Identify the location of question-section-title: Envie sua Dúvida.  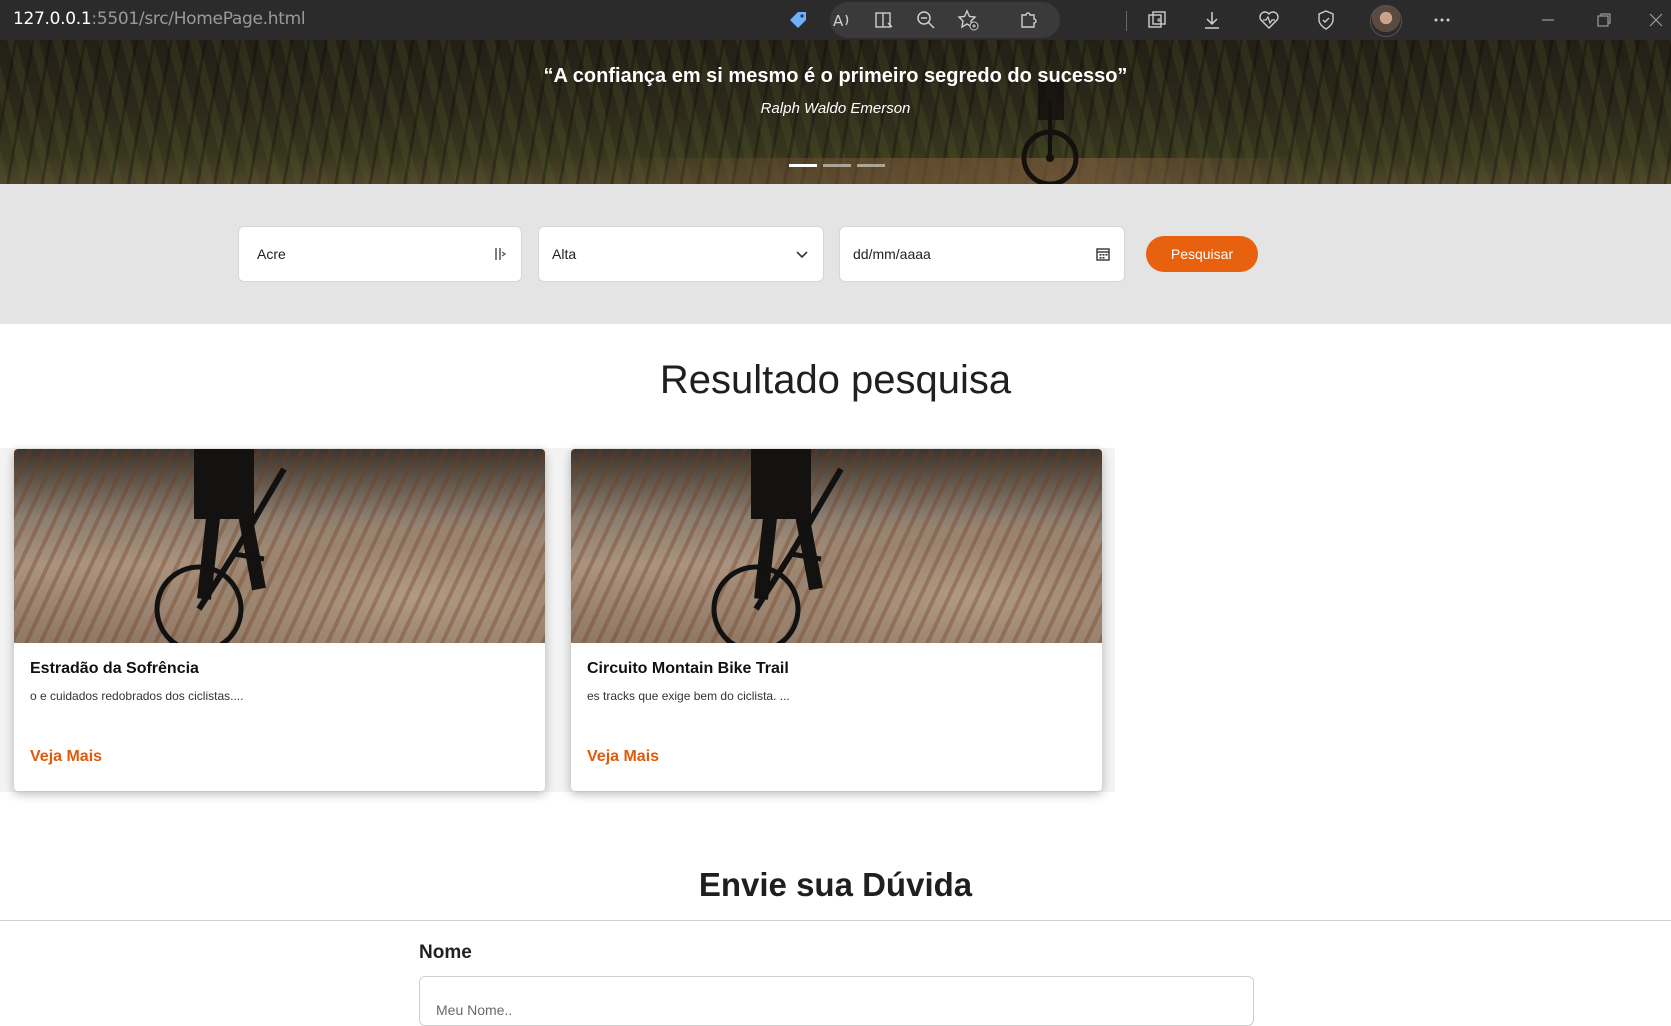
(835, 884).